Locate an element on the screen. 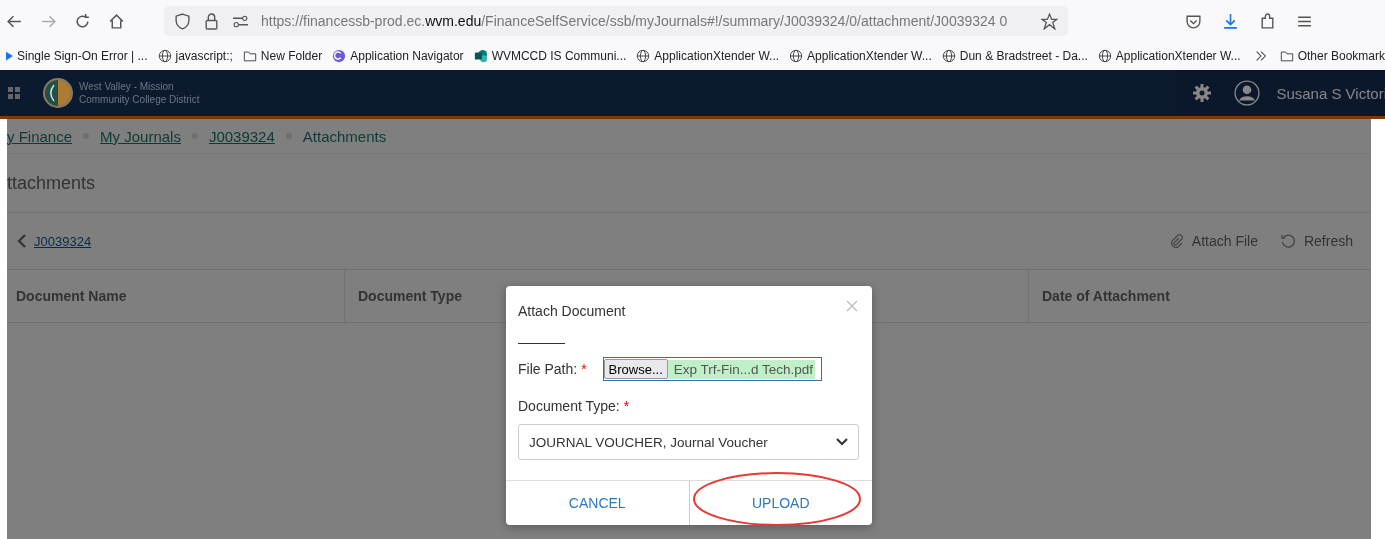  dialog-title: Attach Document is located at coordinates (572, 311).